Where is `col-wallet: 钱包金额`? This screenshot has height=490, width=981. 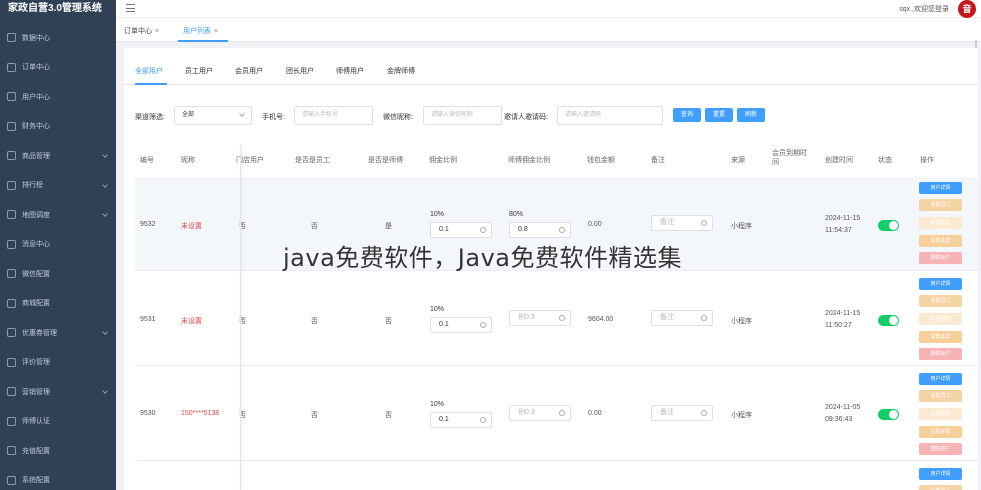 col-wallet: 钱包金额 is located at coordinates (601, 160).